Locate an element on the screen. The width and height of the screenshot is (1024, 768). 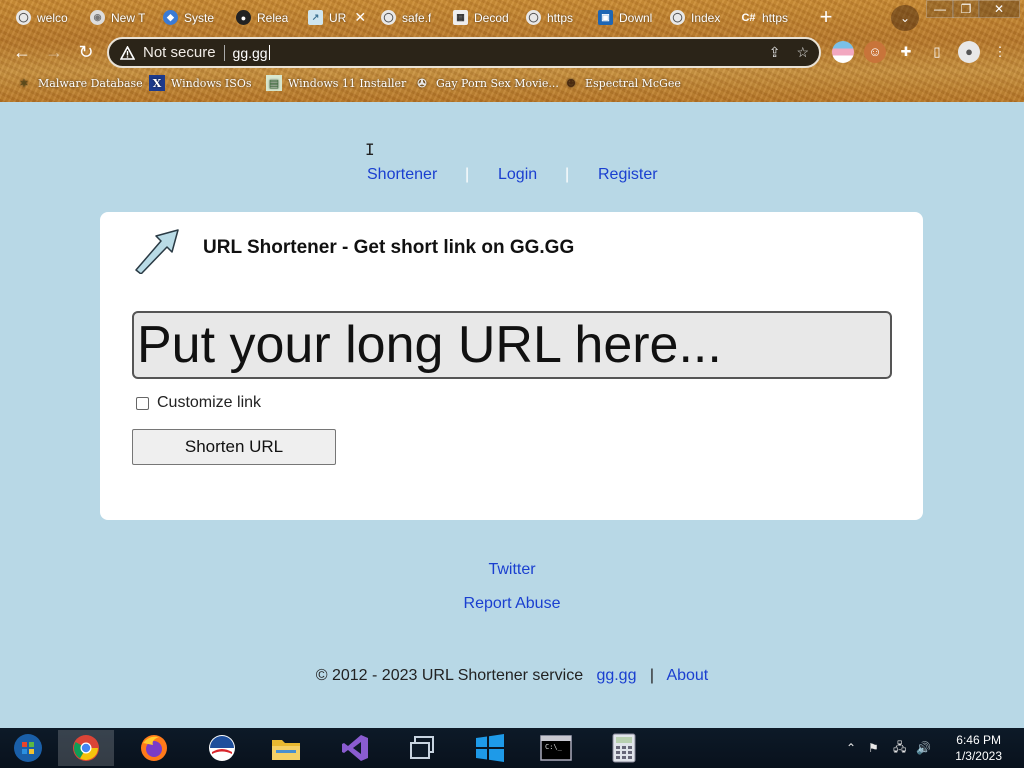
start-icon is located at coordinates (28, 748).